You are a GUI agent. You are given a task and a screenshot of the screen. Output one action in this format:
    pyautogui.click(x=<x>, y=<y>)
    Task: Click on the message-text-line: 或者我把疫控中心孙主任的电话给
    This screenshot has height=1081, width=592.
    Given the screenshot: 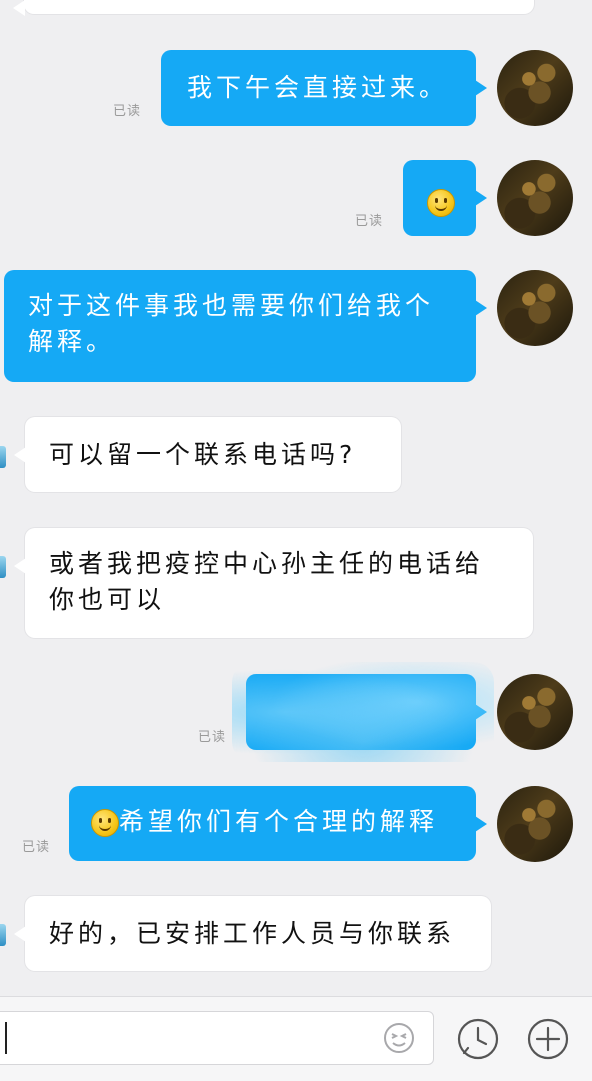 What is the action you would take?
    pyautogui.click(x=267, y=563)
    